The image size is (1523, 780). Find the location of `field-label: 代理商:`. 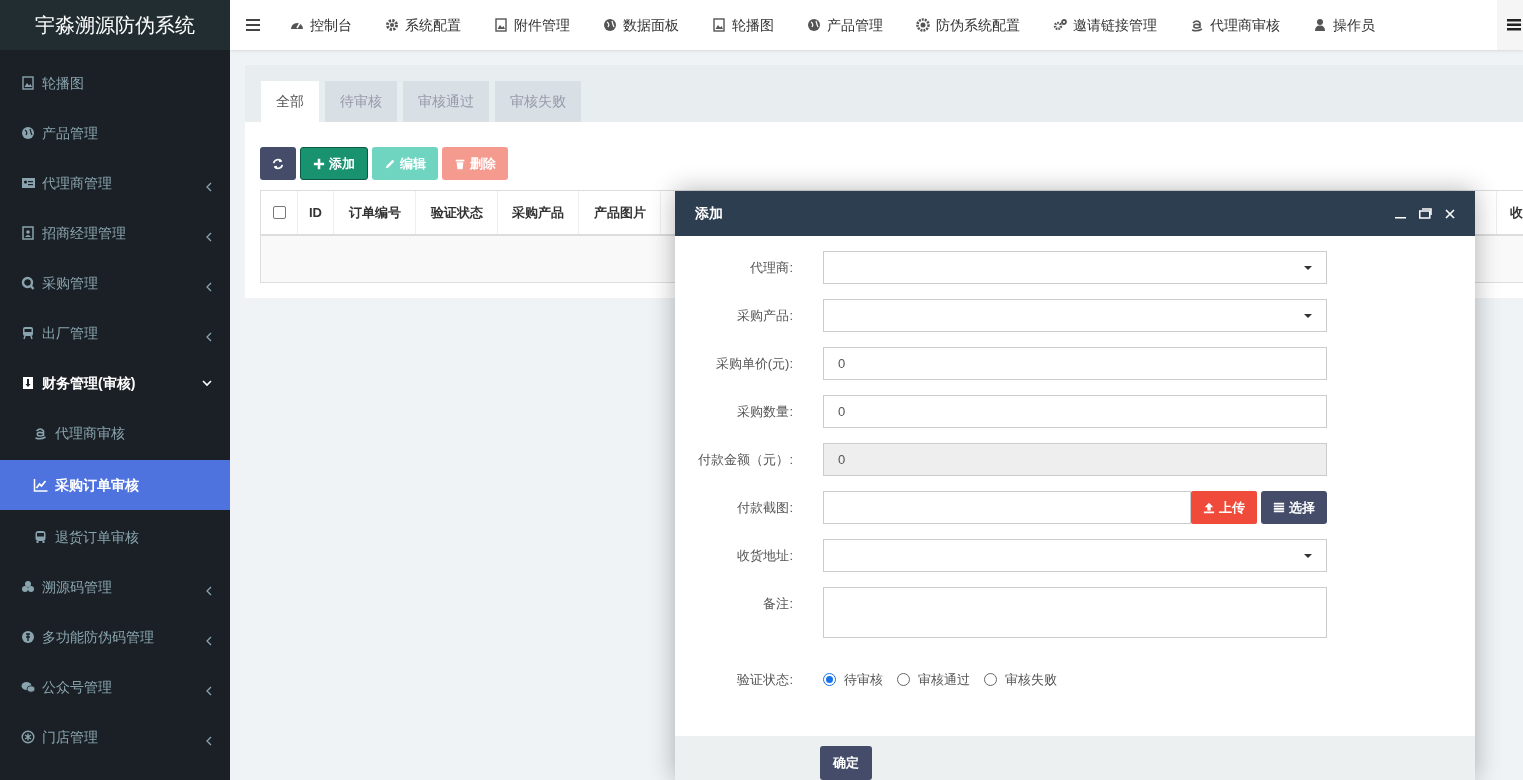

field-label: 代理商: is located at coordinates (771, 268).